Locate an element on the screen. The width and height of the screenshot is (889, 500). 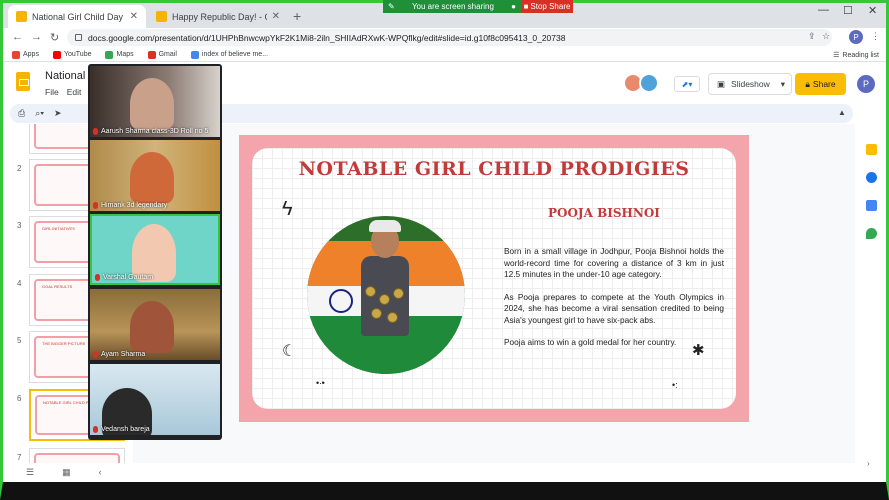
tab-national-girl-child-day: National Girl Child Day - Google ✕ is located at coordinates (77, 16).